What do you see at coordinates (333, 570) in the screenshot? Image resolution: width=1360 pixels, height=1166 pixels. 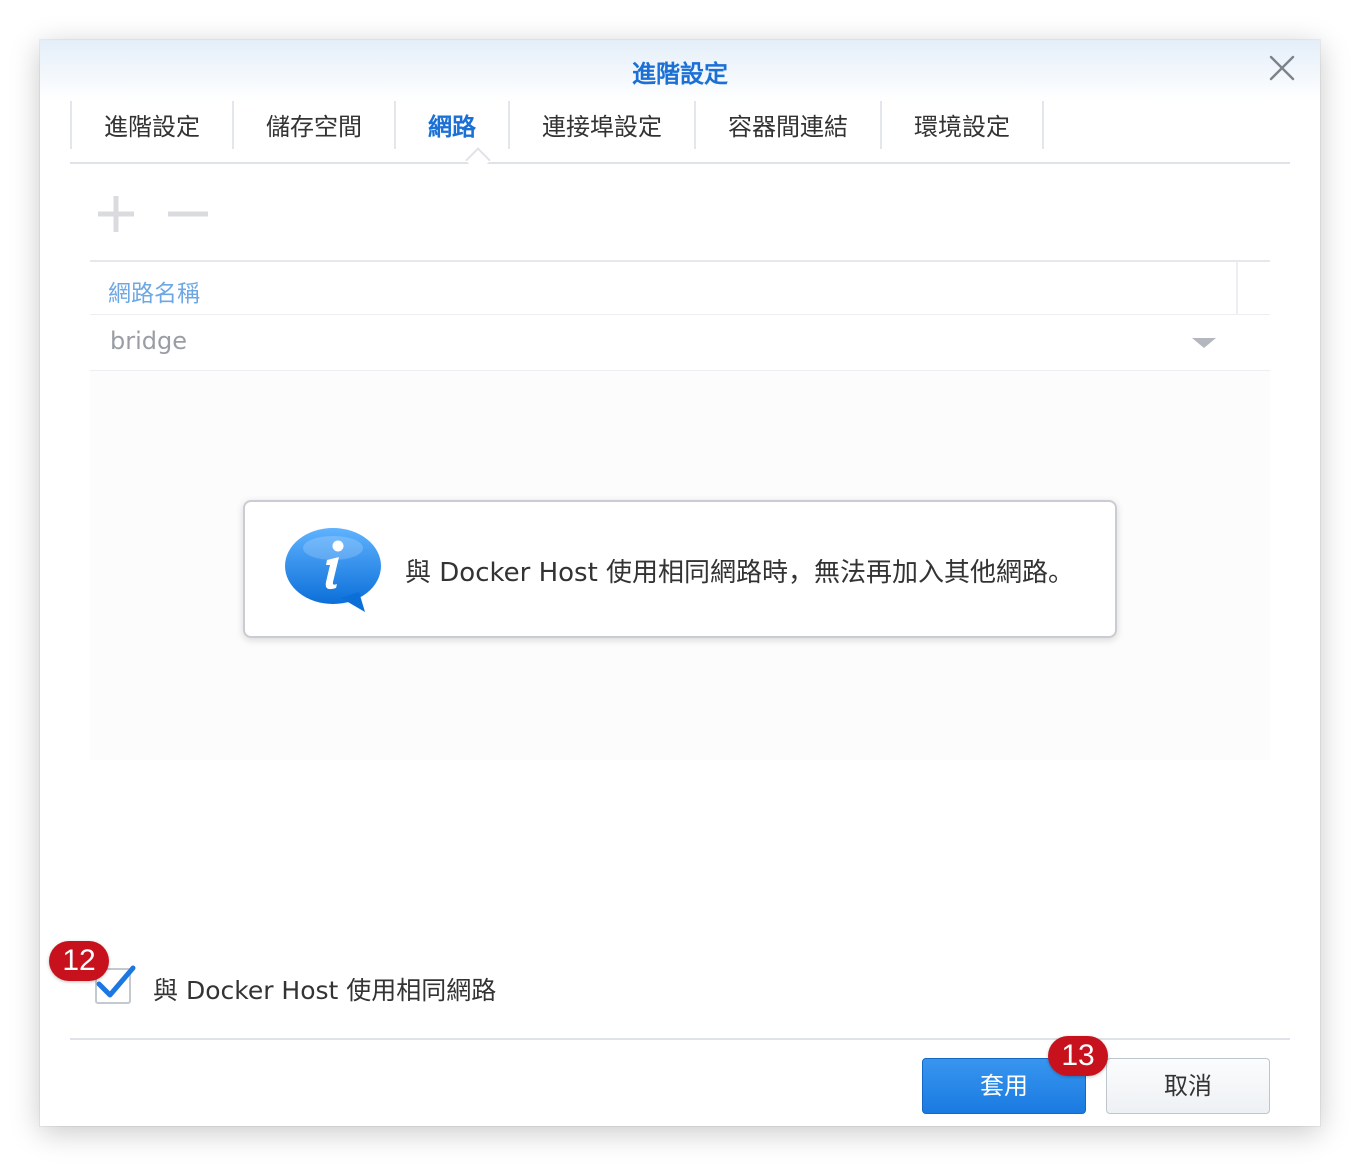 I see `info-speech-bubble-icon` at bounding box center [333, 570].